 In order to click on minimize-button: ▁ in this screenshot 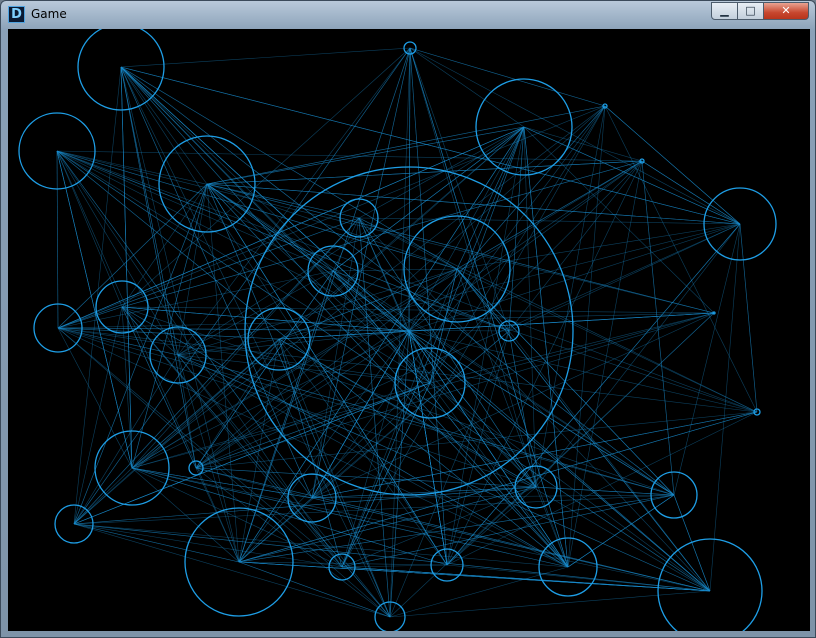, I will do `click(724, 11)`.